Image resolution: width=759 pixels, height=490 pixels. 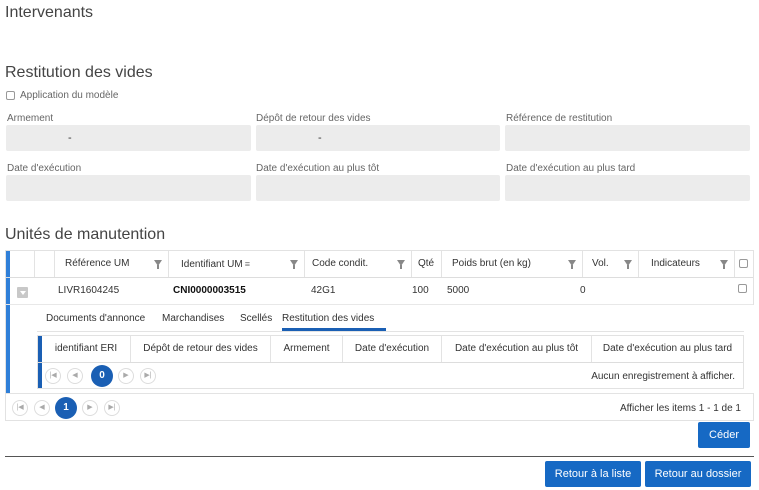 I want to click on date-tard-field, so click(x=627, y=188).